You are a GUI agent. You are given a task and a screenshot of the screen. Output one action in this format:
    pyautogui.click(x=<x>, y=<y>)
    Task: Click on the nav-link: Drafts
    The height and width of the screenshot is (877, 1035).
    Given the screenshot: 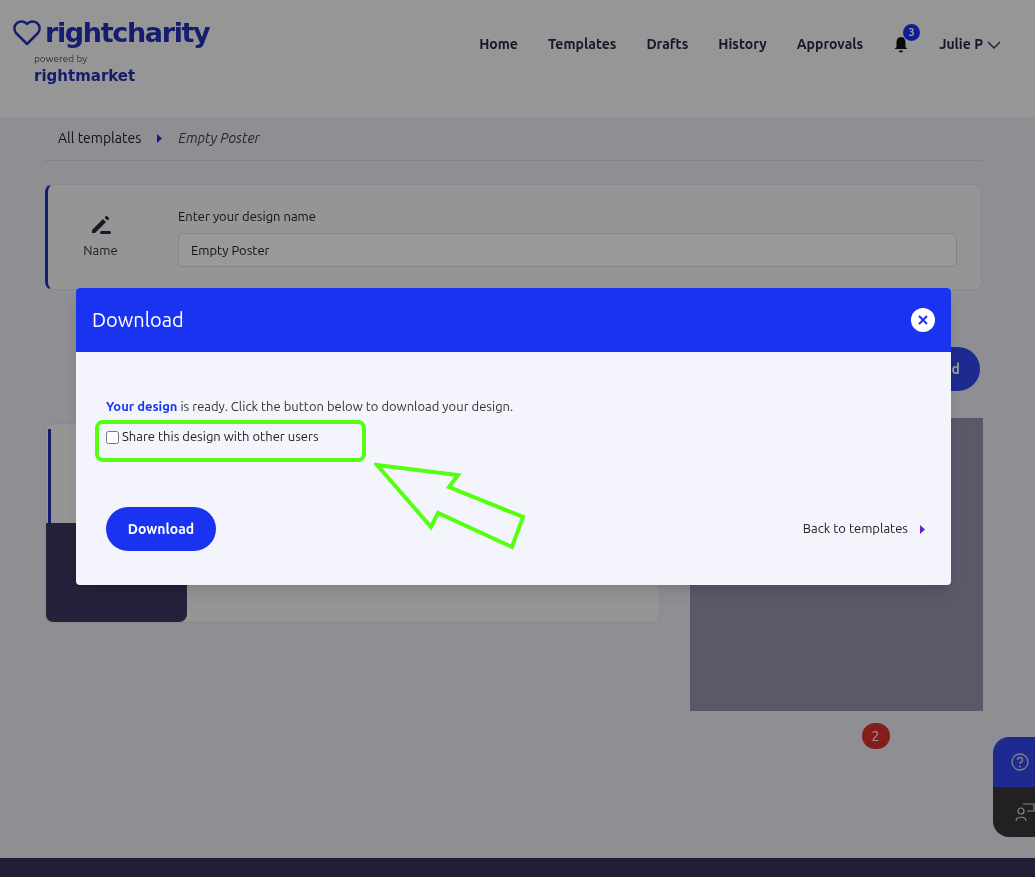 What is the action you would take?
    pyautogui.click(x=667, y=44)
    